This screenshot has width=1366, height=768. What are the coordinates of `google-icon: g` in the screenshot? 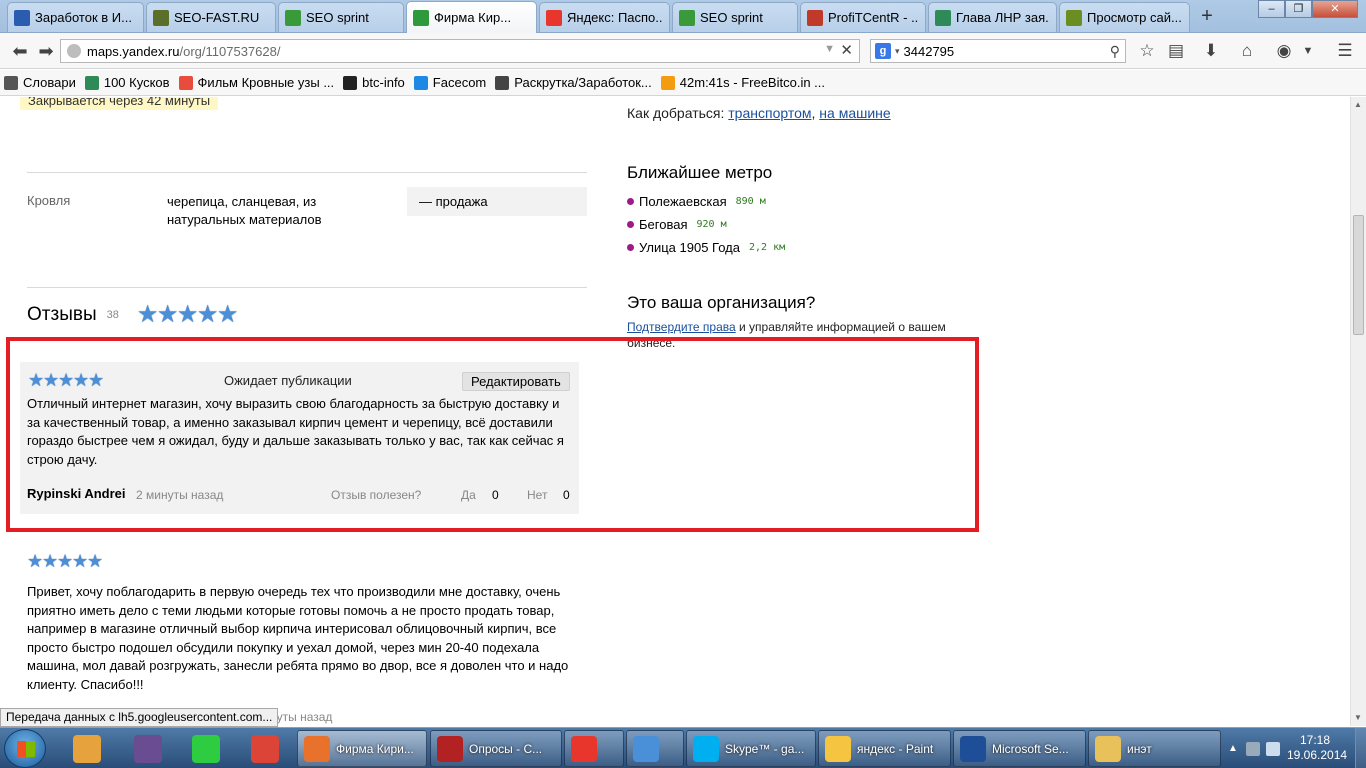 It's located at (883, 51).